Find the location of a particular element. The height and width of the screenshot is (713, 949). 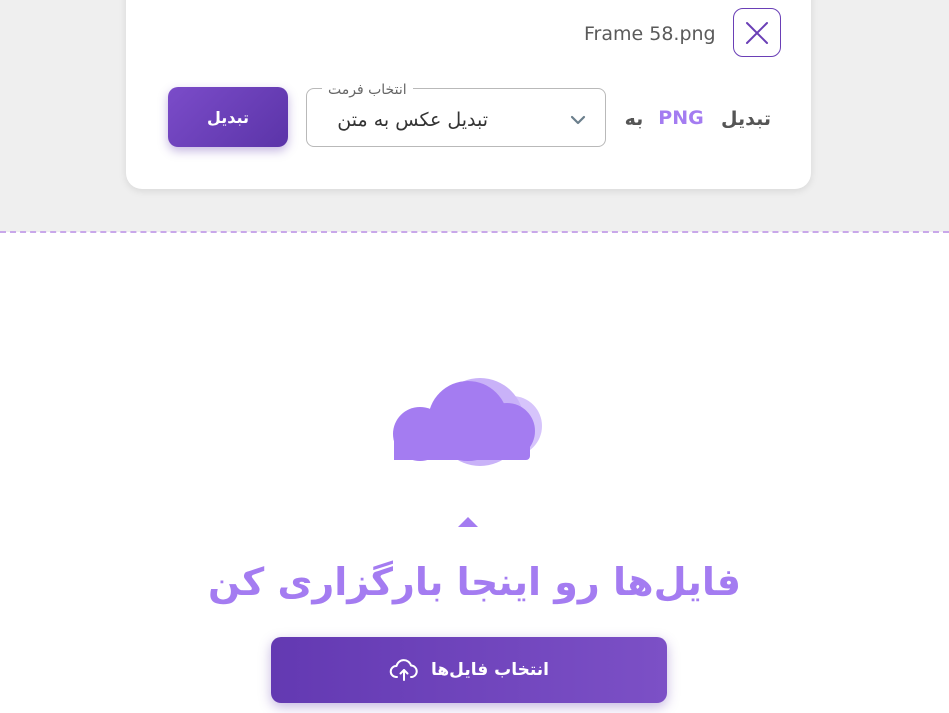

chevron-down-icon is located at coordinates (578, 120).